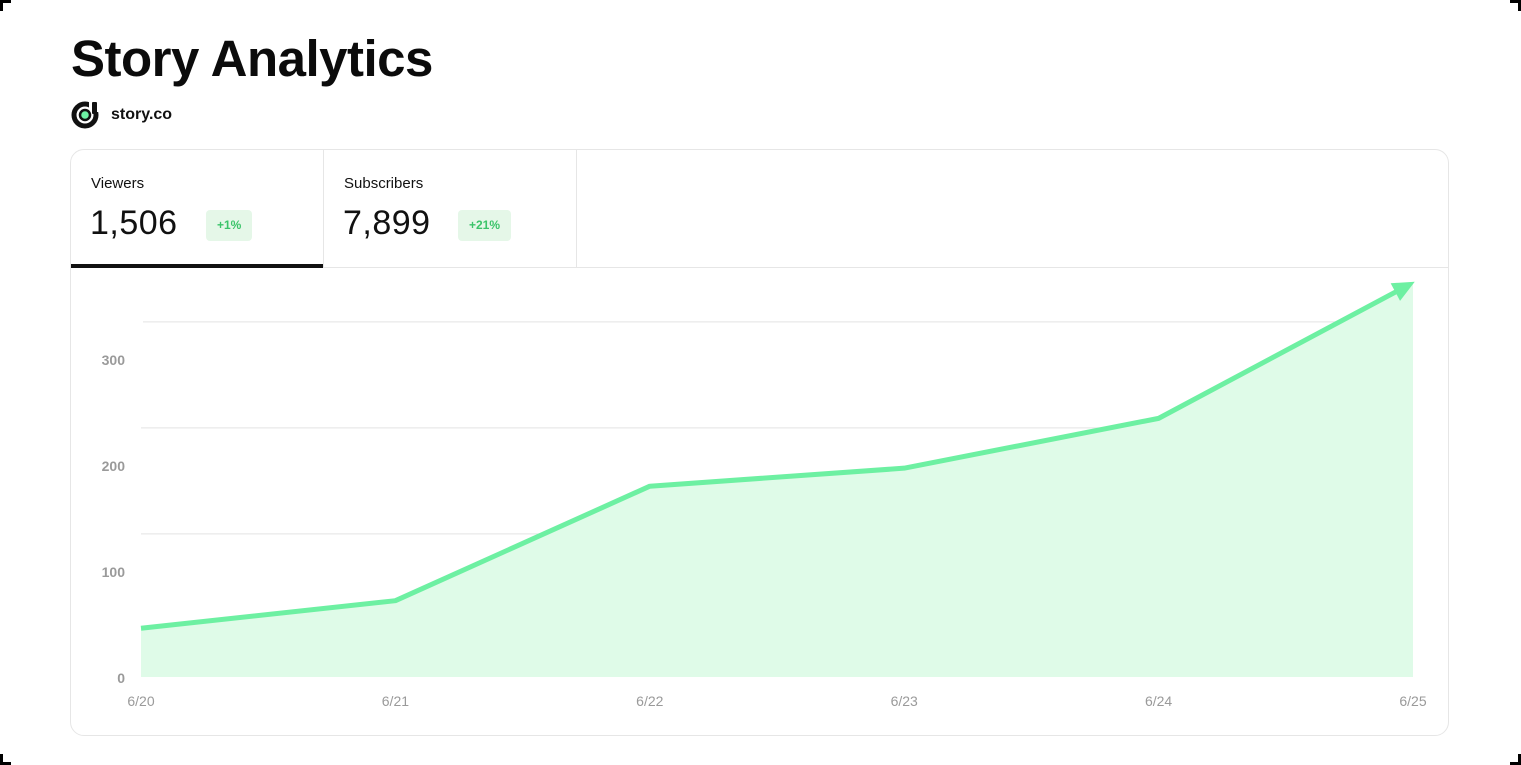  Describe the element at coordinates (904, 701) in the screenshot. I see `x-tick-label: 6/23` at that location.